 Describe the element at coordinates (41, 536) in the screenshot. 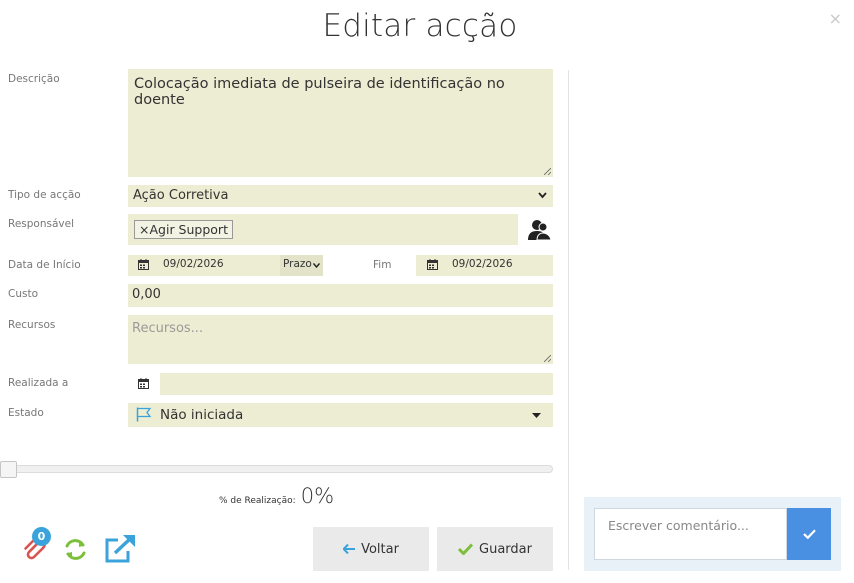

I see `attachments-count-badge: 0` at that location.